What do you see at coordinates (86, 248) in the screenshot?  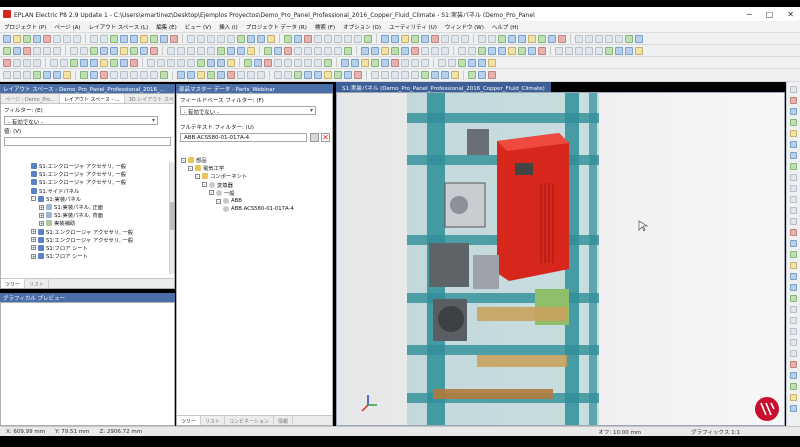 I see `tree-item: + S1:フロア シート` at bounding box center [86, 248].